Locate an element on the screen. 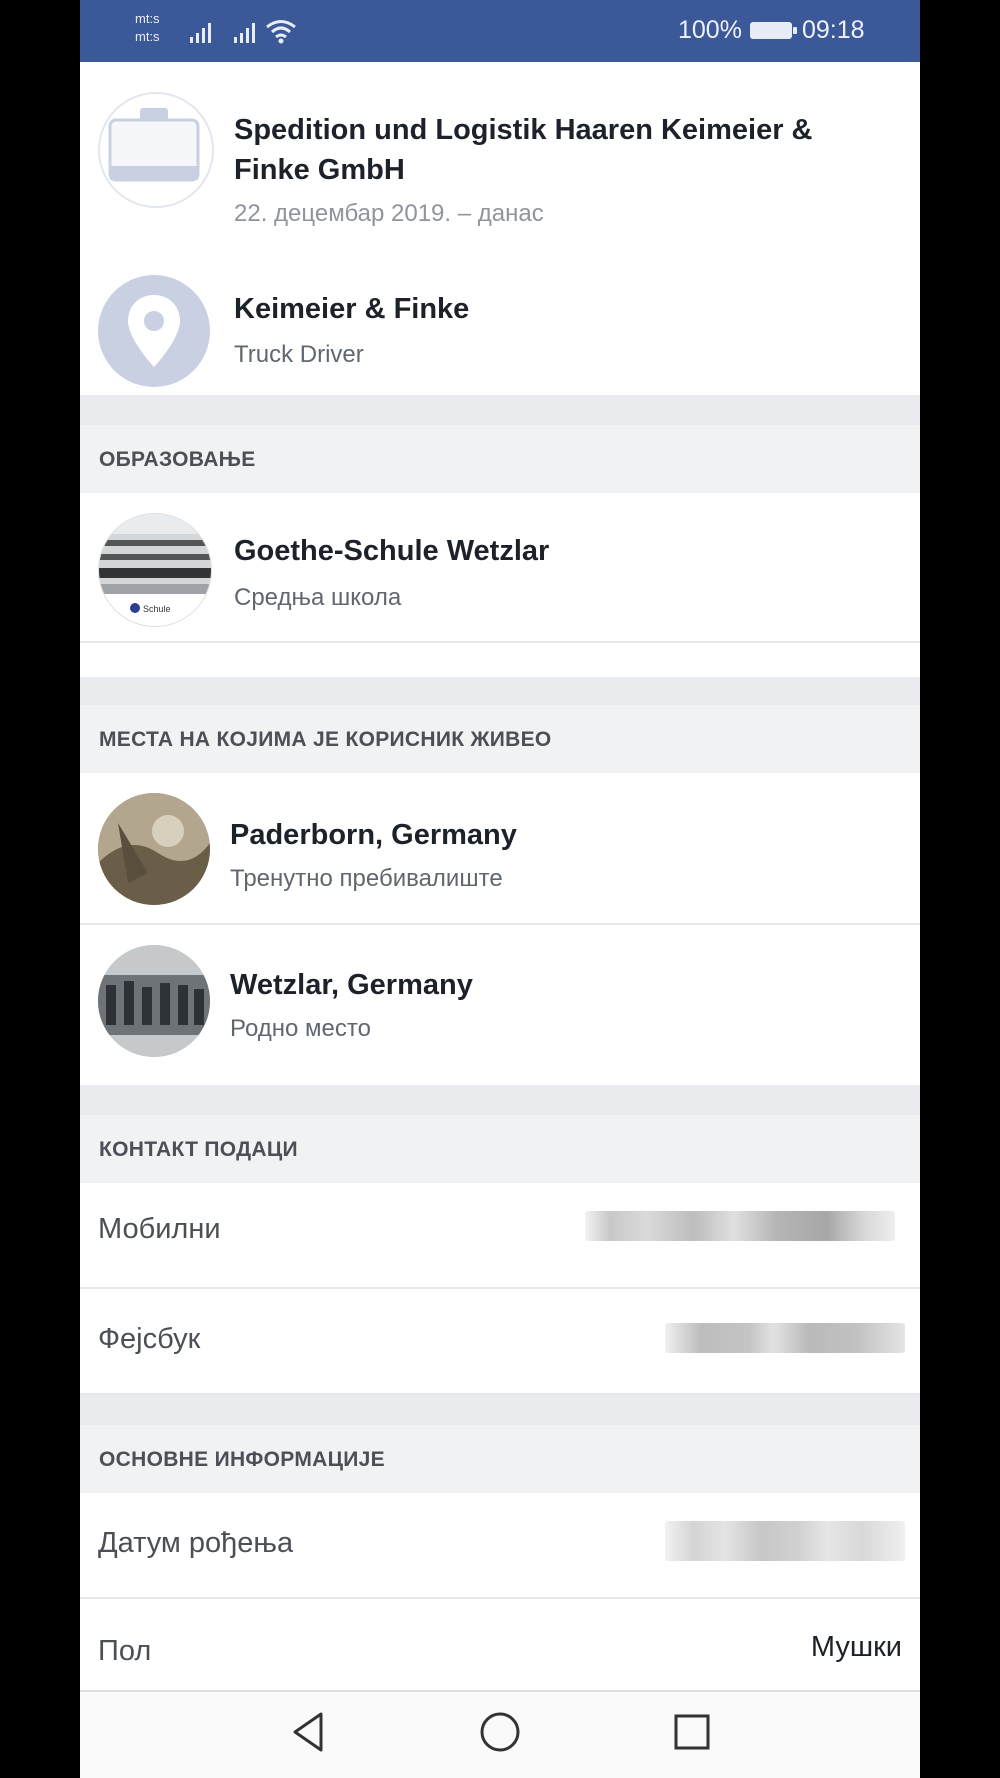 The image size is (1000, 1778). contact-row-mobile: Мобилни is located at coordinates (500, 1236).